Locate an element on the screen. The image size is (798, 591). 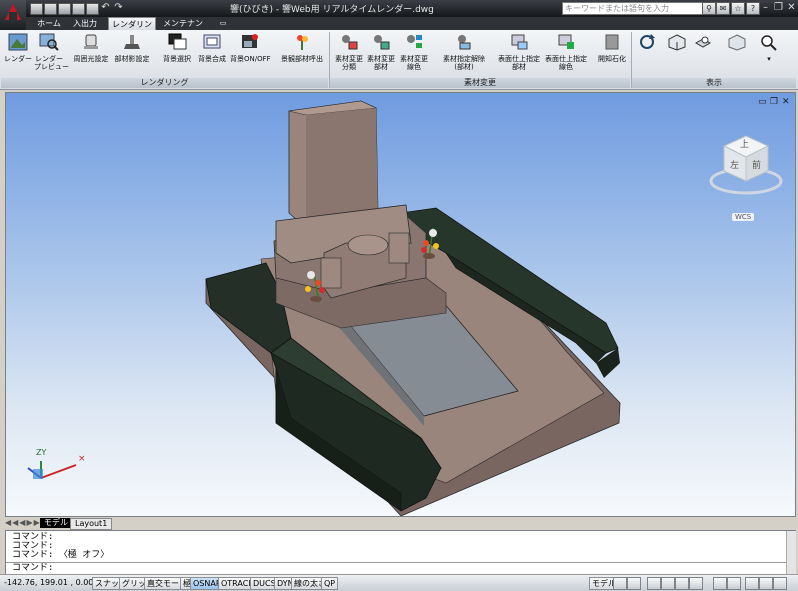
material-part-icon is located at coordinates (382, 42).